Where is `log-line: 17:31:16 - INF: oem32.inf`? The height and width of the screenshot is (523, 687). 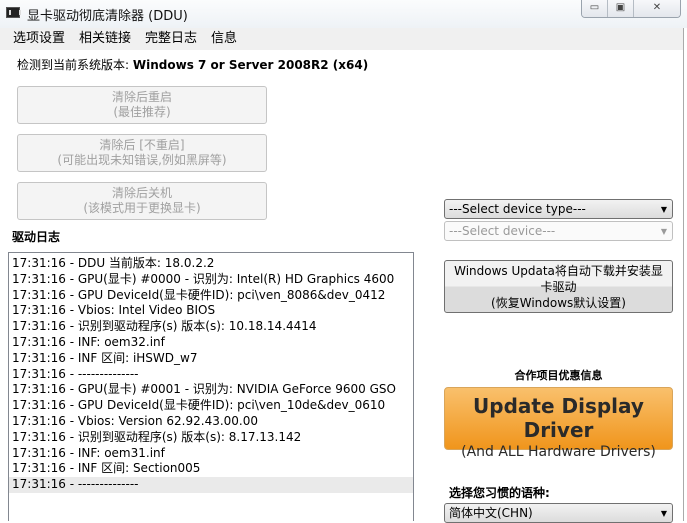
log-line: 17:31:16 - INF: oem32.inf is located at coordinates (88, 341).